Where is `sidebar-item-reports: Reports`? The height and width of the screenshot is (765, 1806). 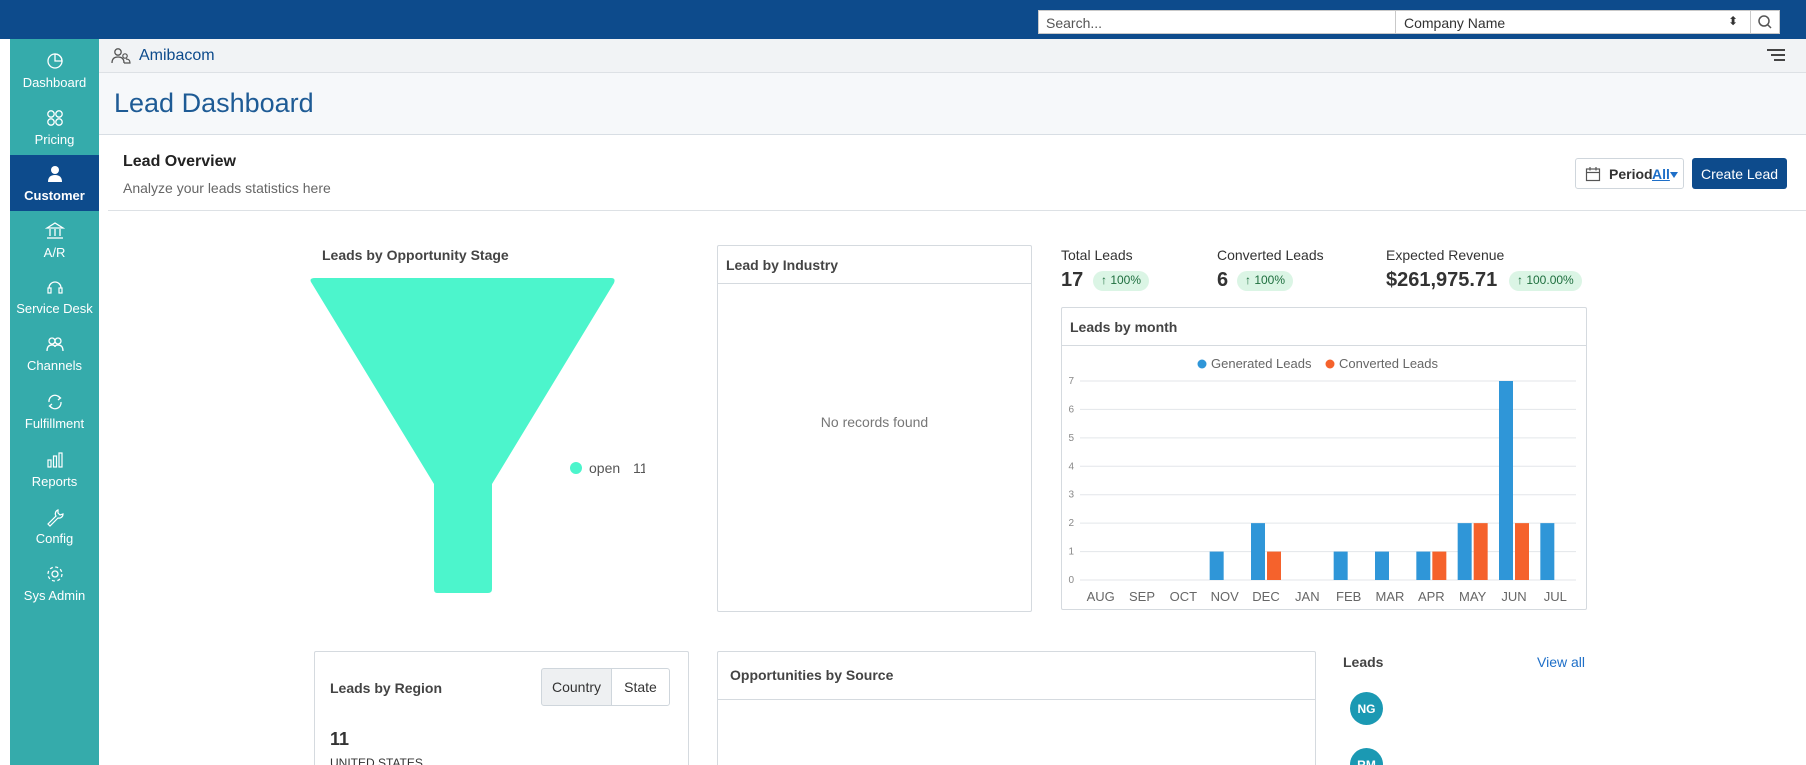
sidebar-item-reports: Reports is located at coordinates (54, 469).